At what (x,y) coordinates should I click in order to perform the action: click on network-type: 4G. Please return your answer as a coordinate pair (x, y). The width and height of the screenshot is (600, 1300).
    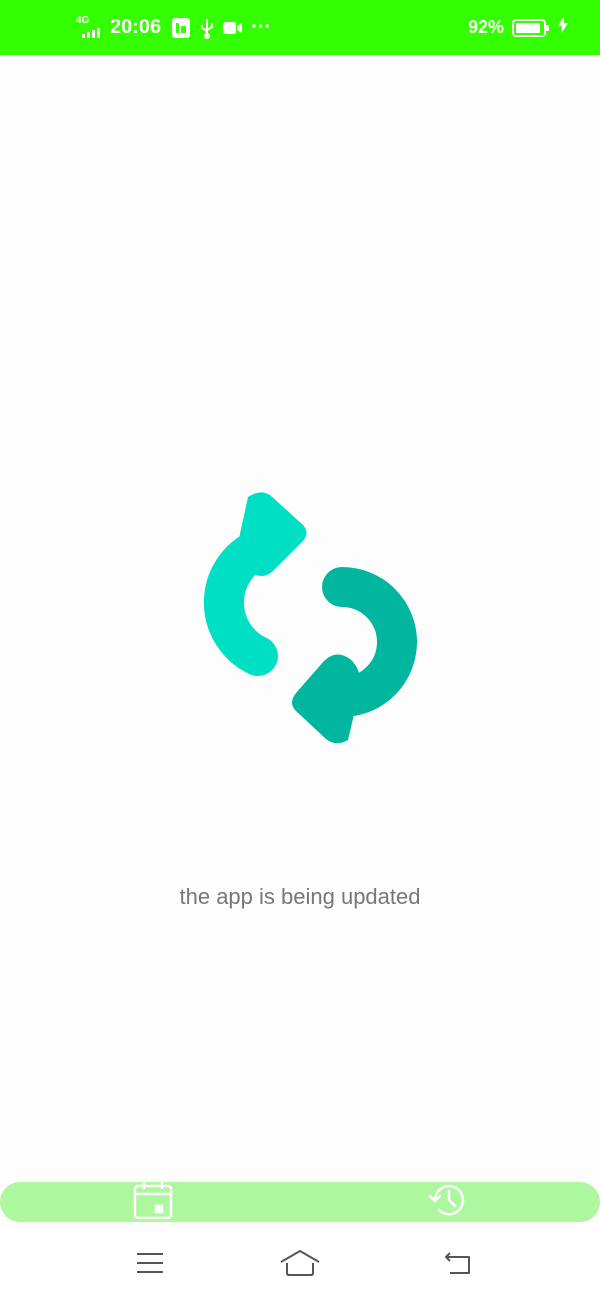
    Looking at the image, I should click on (83, 20).